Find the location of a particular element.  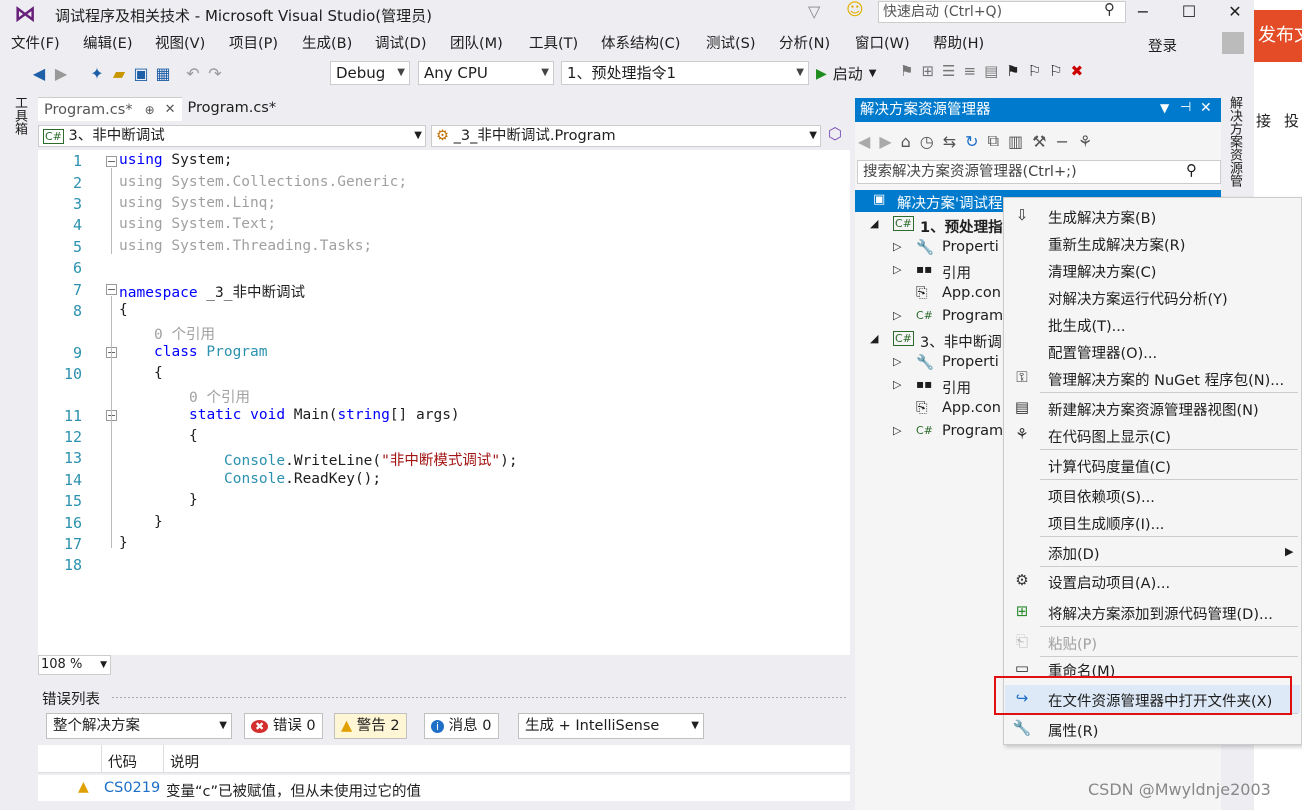

column-description: 说明 is located at coordinates (184, 761).